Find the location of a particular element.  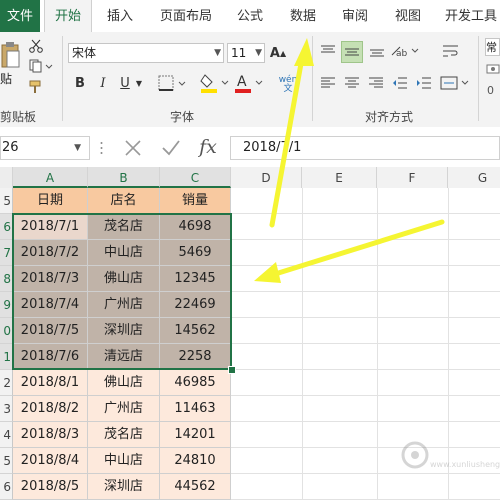

arrow-head-left is located at coordinates (267, 272).